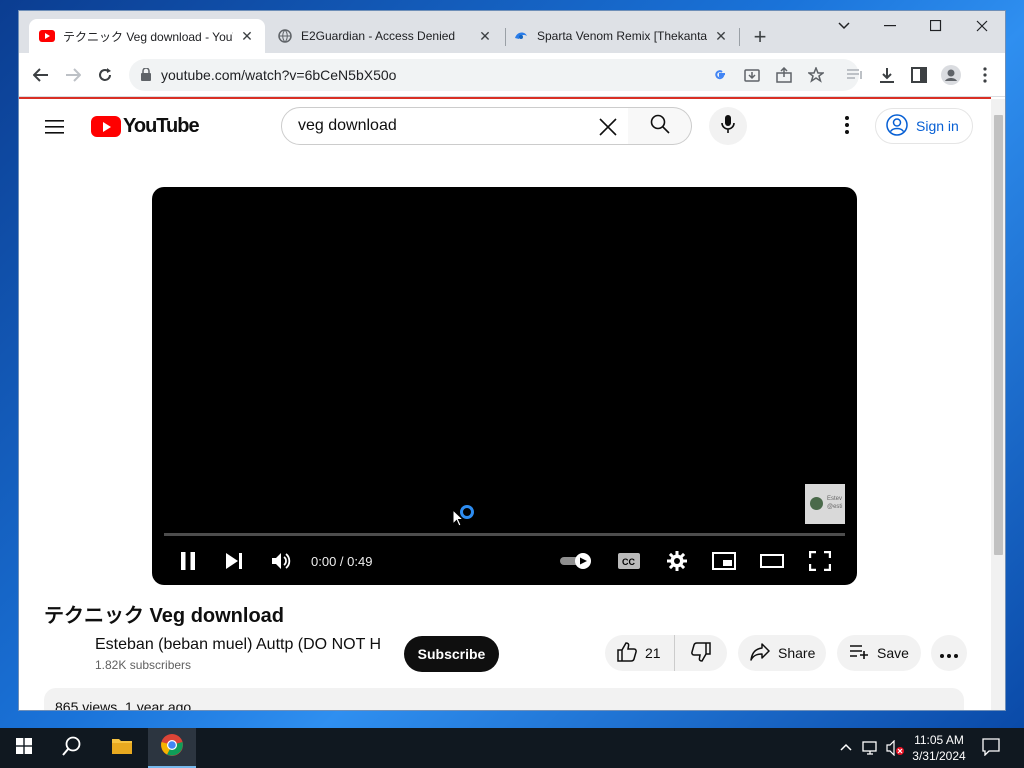  What do you see at coordinates (122, 748) in the screenshot?
I see `file-explorer-button` at bounding box center [122, 748].